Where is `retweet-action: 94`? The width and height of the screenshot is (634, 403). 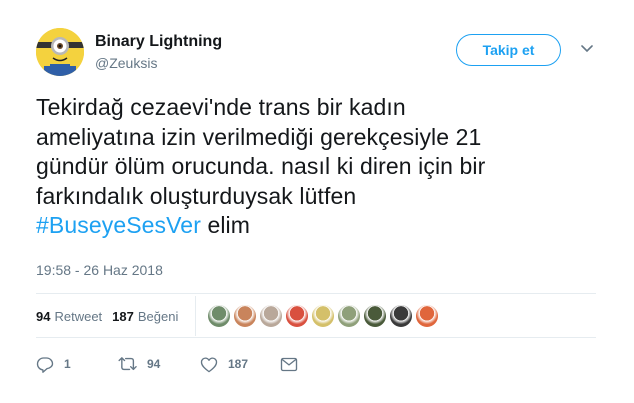
retweet-action: 94 is located at coordinates (159, 364).